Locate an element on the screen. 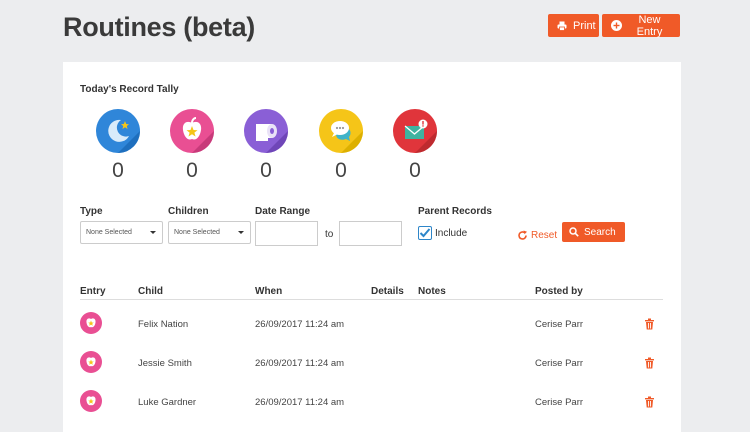  tally-count-food: 0 is located at coordinates (192, 170).